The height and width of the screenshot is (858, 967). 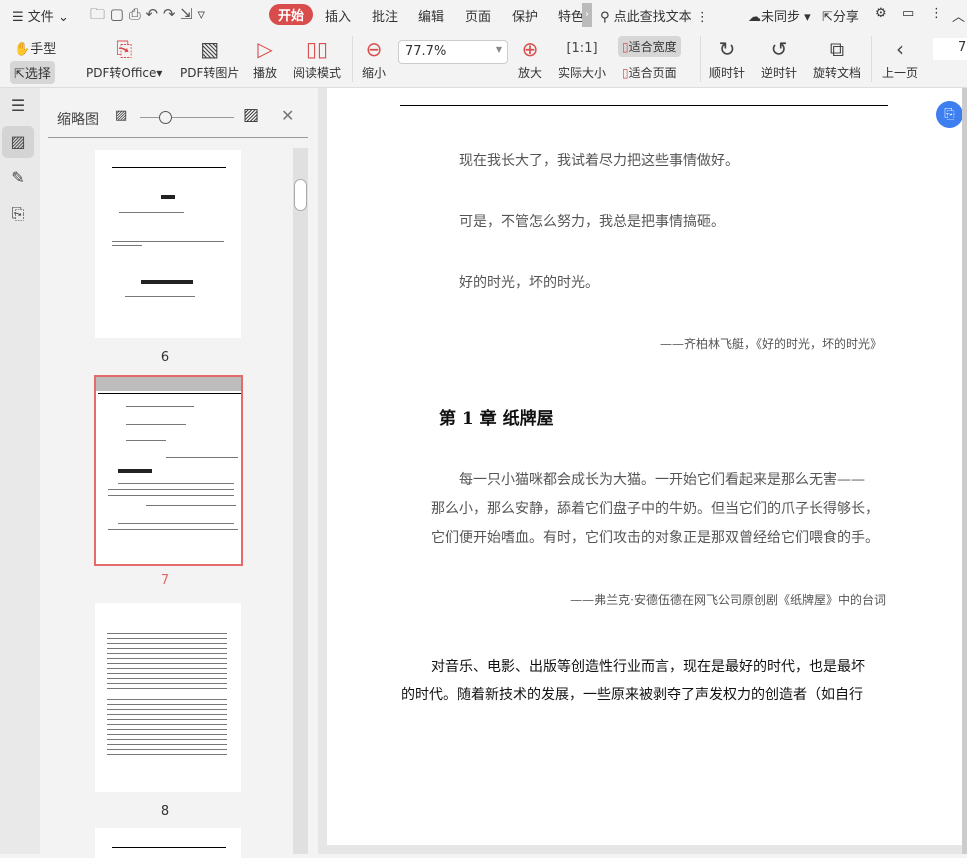 What do you see at coordinates (570, 15) in the screenshot?
I see `tab-special: 特色` at bounding box center [570, 15].